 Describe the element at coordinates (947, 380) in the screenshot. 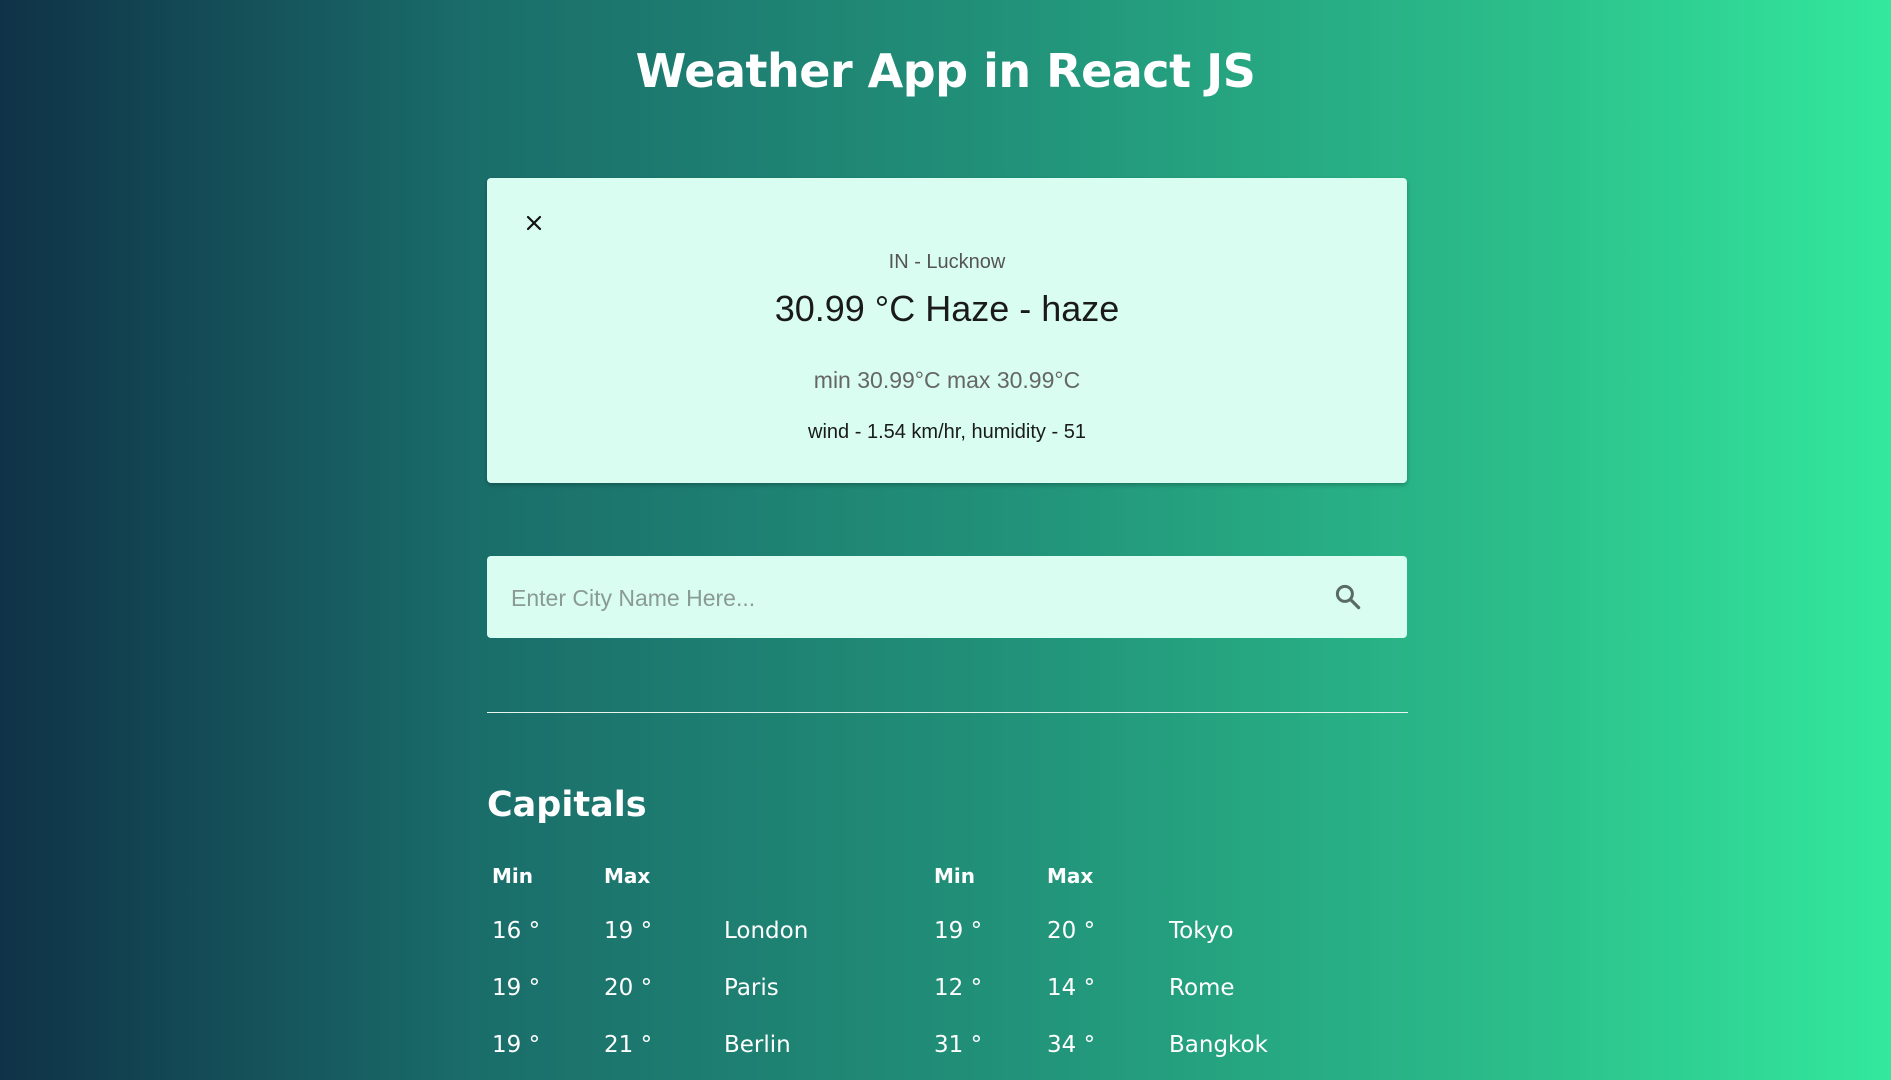

I see `min-max-temperature: min 30.99°C max 30.99°C` at that location.